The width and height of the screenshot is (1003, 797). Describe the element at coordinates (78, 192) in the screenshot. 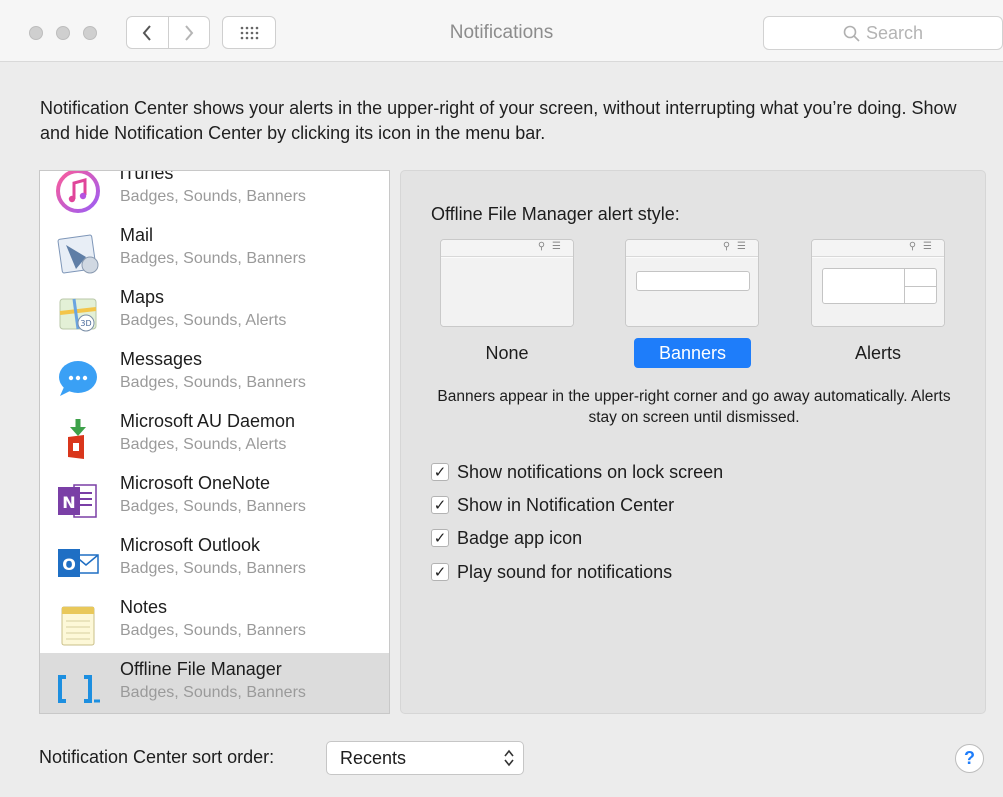

I see `itunes-icon` at that location.